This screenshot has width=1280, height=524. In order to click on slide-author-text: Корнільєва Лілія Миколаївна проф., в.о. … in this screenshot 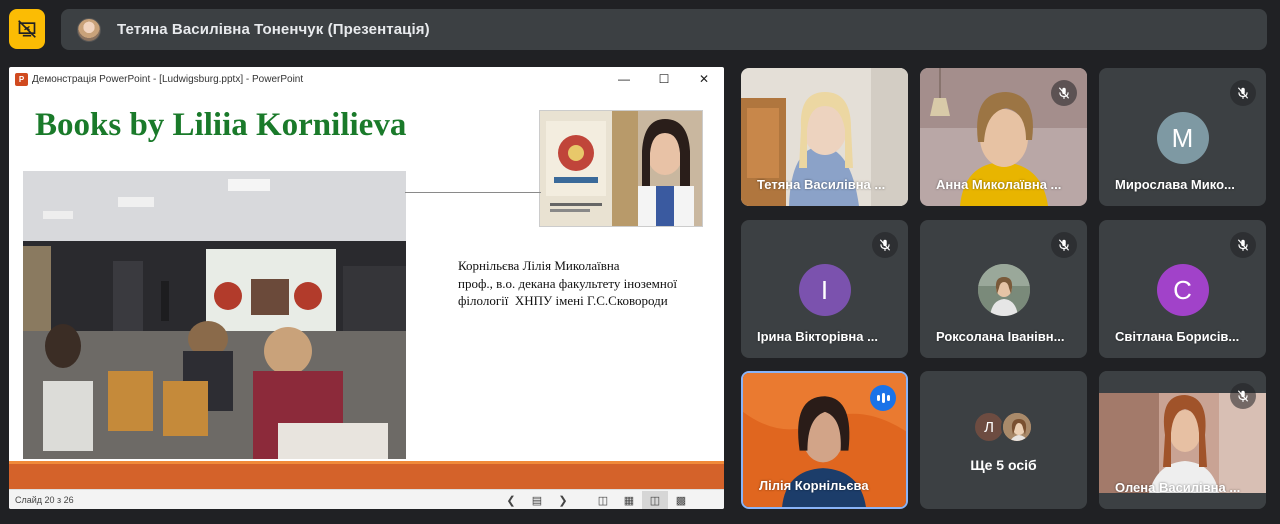, I will do `click(567, 283)`.